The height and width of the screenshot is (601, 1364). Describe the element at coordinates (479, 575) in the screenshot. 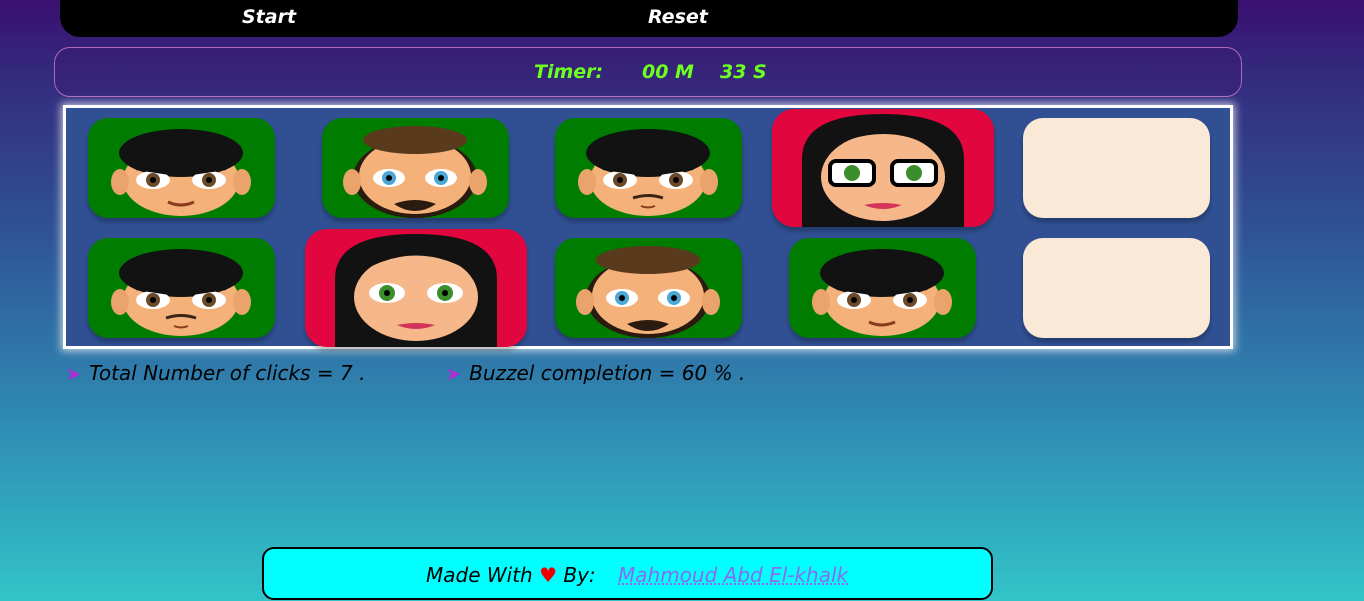

I see `made-with-label: Made With` at that location.